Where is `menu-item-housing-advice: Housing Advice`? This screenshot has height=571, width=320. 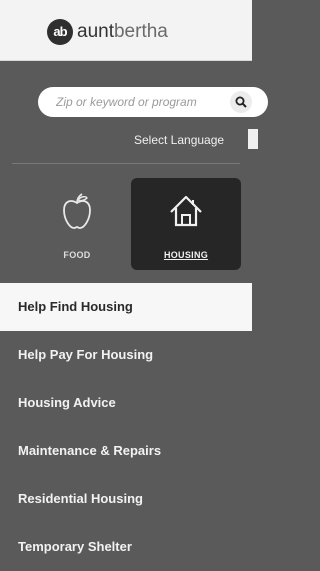
menu-item-housing-advice: Housing Advice is located at coordinates (126, 403).